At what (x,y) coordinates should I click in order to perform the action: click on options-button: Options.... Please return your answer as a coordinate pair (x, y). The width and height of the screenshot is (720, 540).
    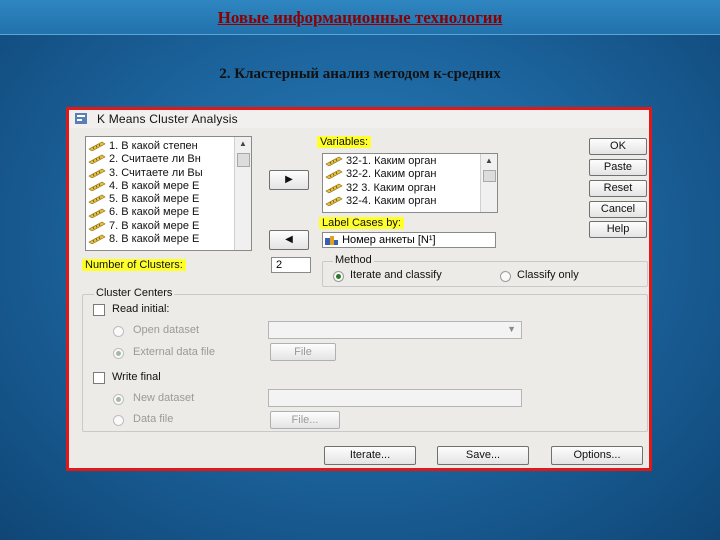
    Looking at the image, I should click on (597, 455).